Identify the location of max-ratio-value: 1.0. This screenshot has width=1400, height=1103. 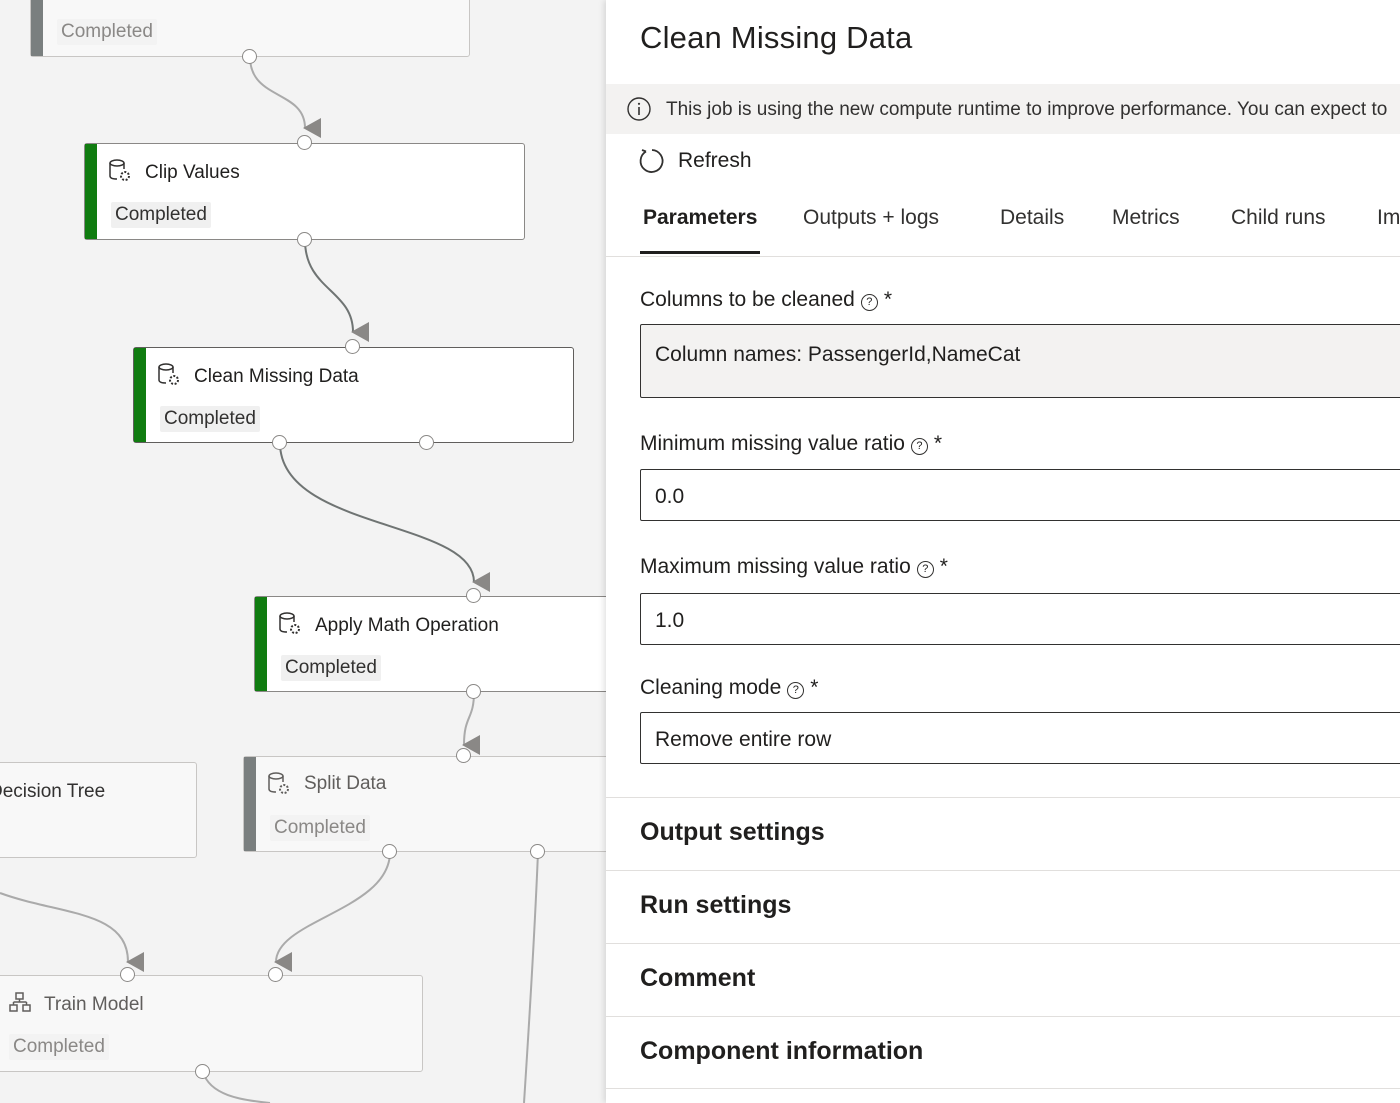
(670, 620).